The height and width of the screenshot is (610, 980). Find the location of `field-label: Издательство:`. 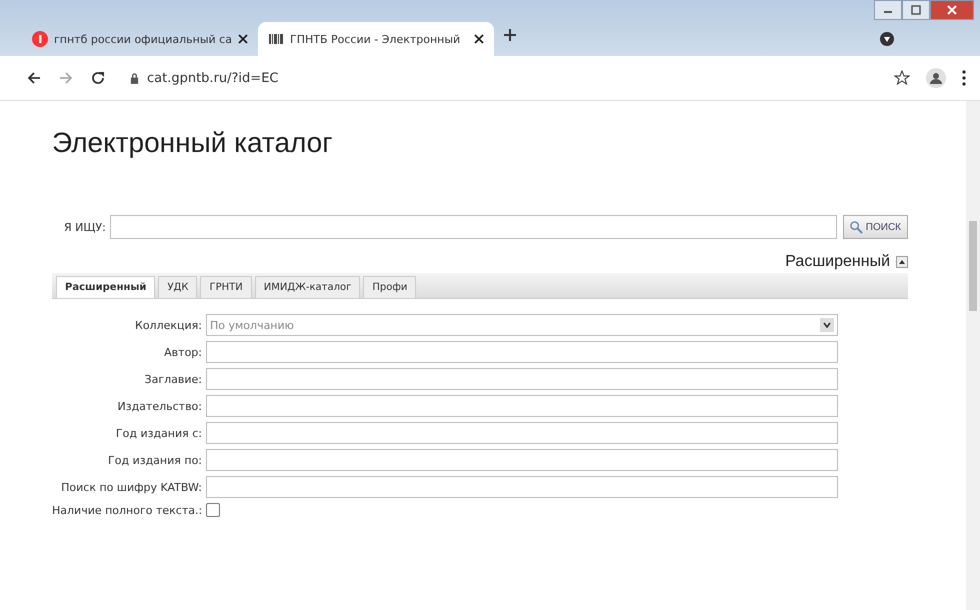

field-label: Издательство: is located at coordinates (159, 406).